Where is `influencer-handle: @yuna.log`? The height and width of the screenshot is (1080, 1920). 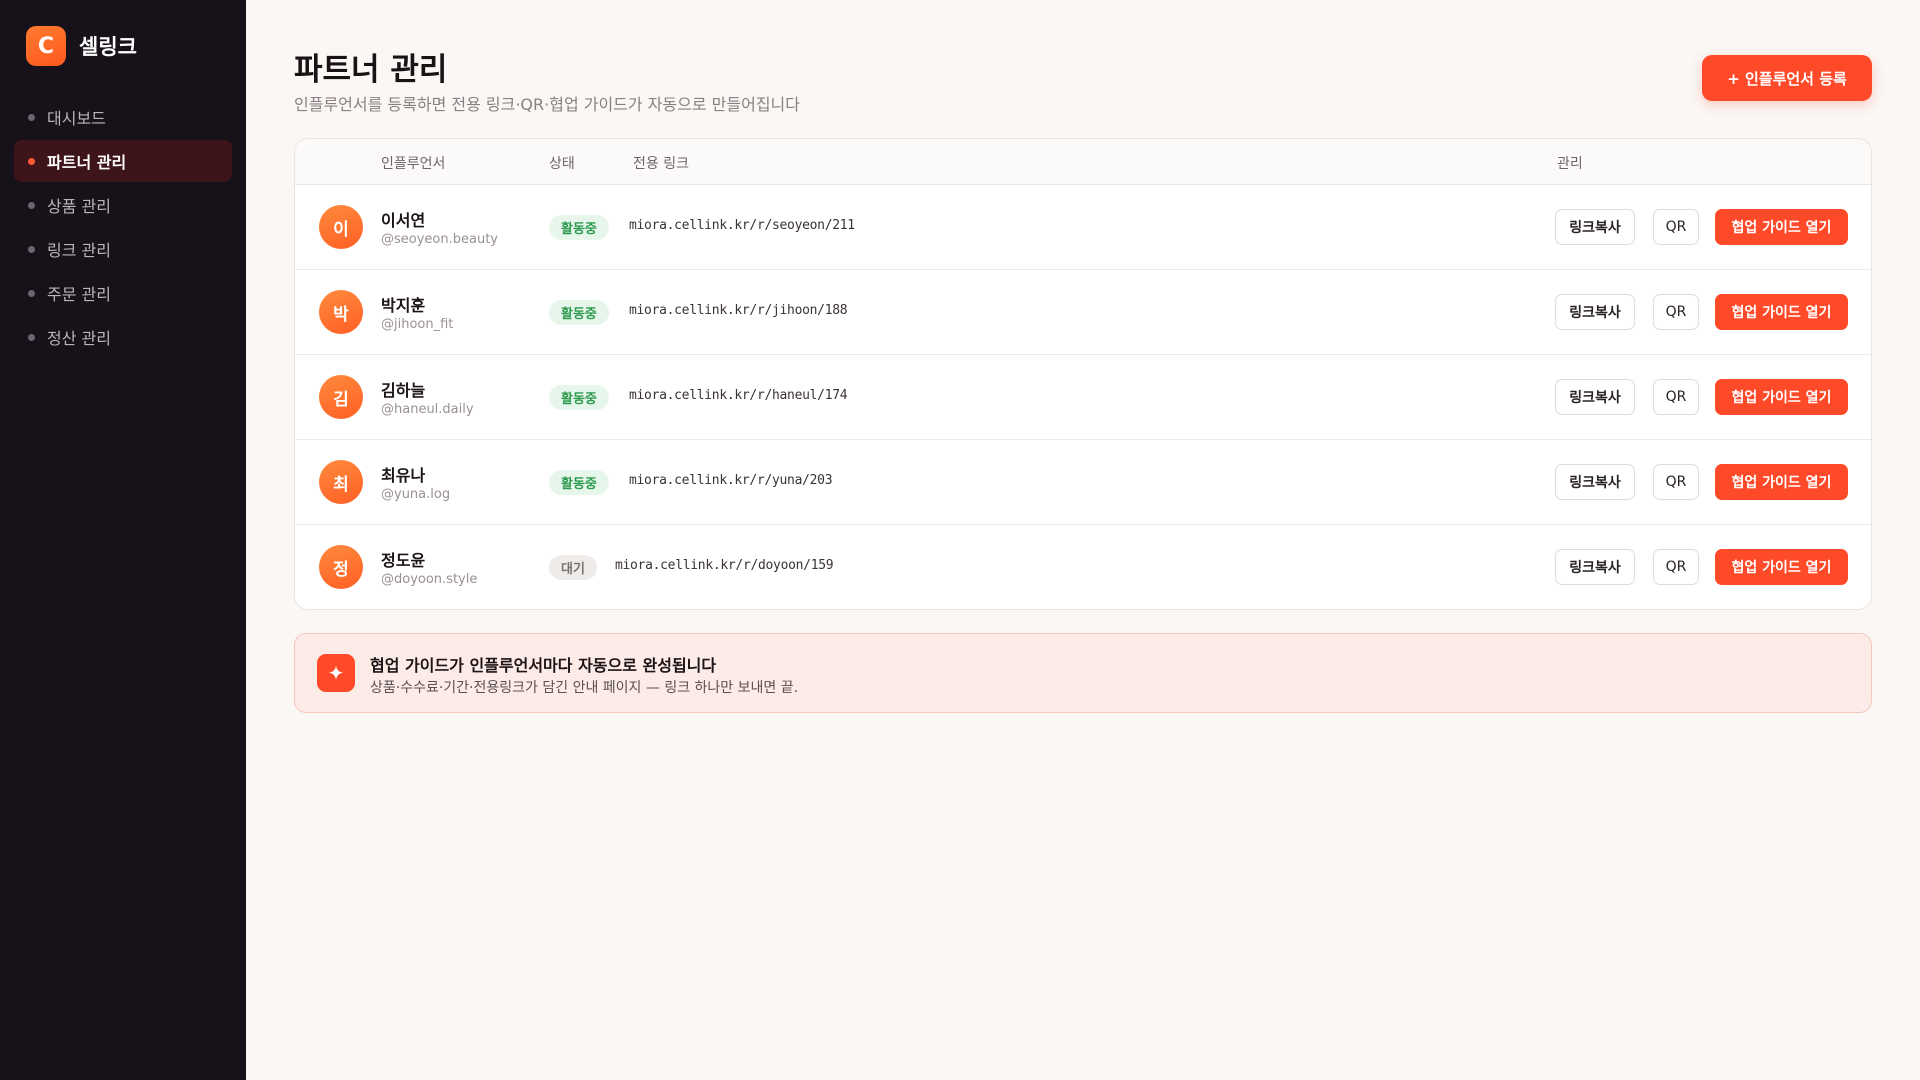 influencer-handle: @yuna.log is located at coordinates (416, 494).